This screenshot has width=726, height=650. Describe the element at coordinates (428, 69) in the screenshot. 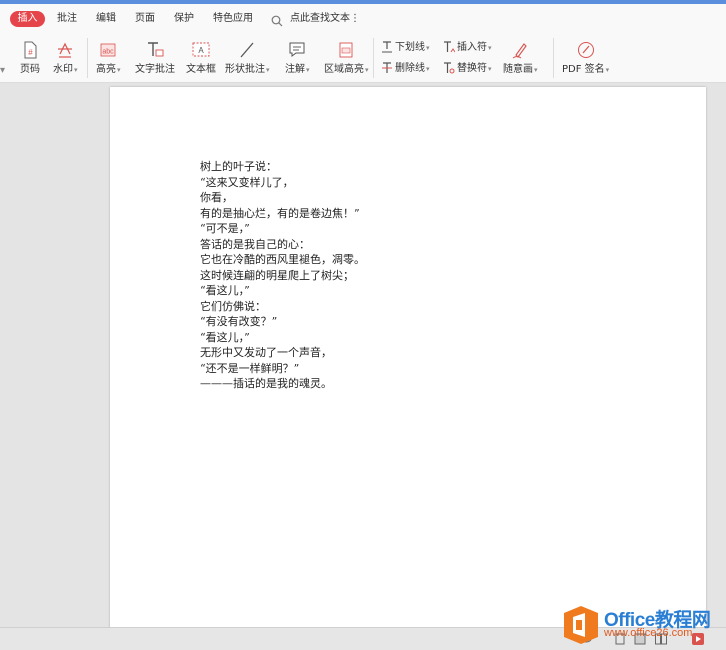

I see `strikethrough-caret: ▾` at that location.